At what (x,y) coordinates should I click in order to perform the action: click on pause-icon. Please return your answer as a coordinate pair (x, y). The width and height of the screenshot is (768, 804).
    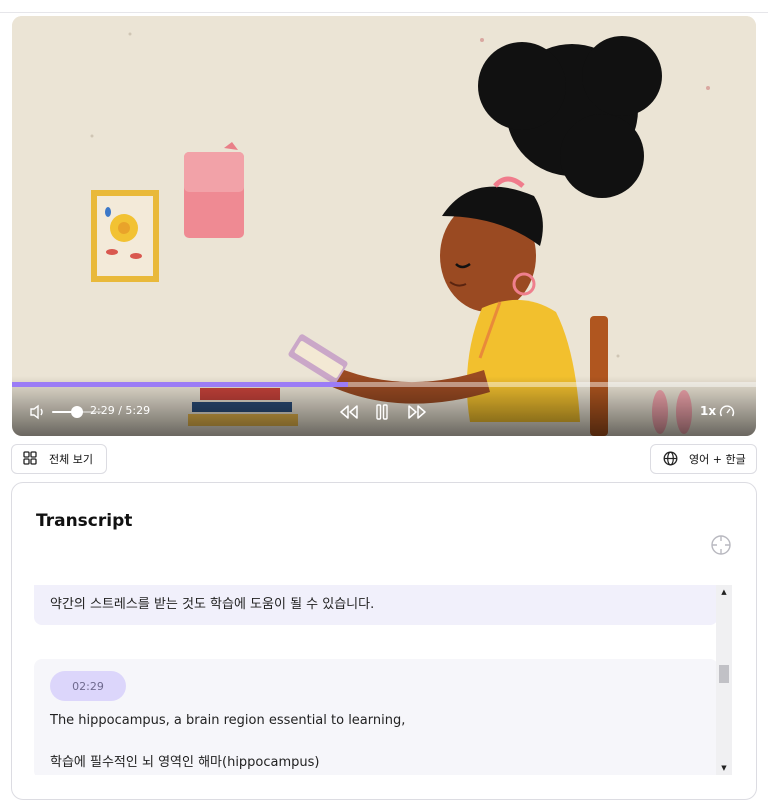
    Looking at the image, I should click on (382, 412).